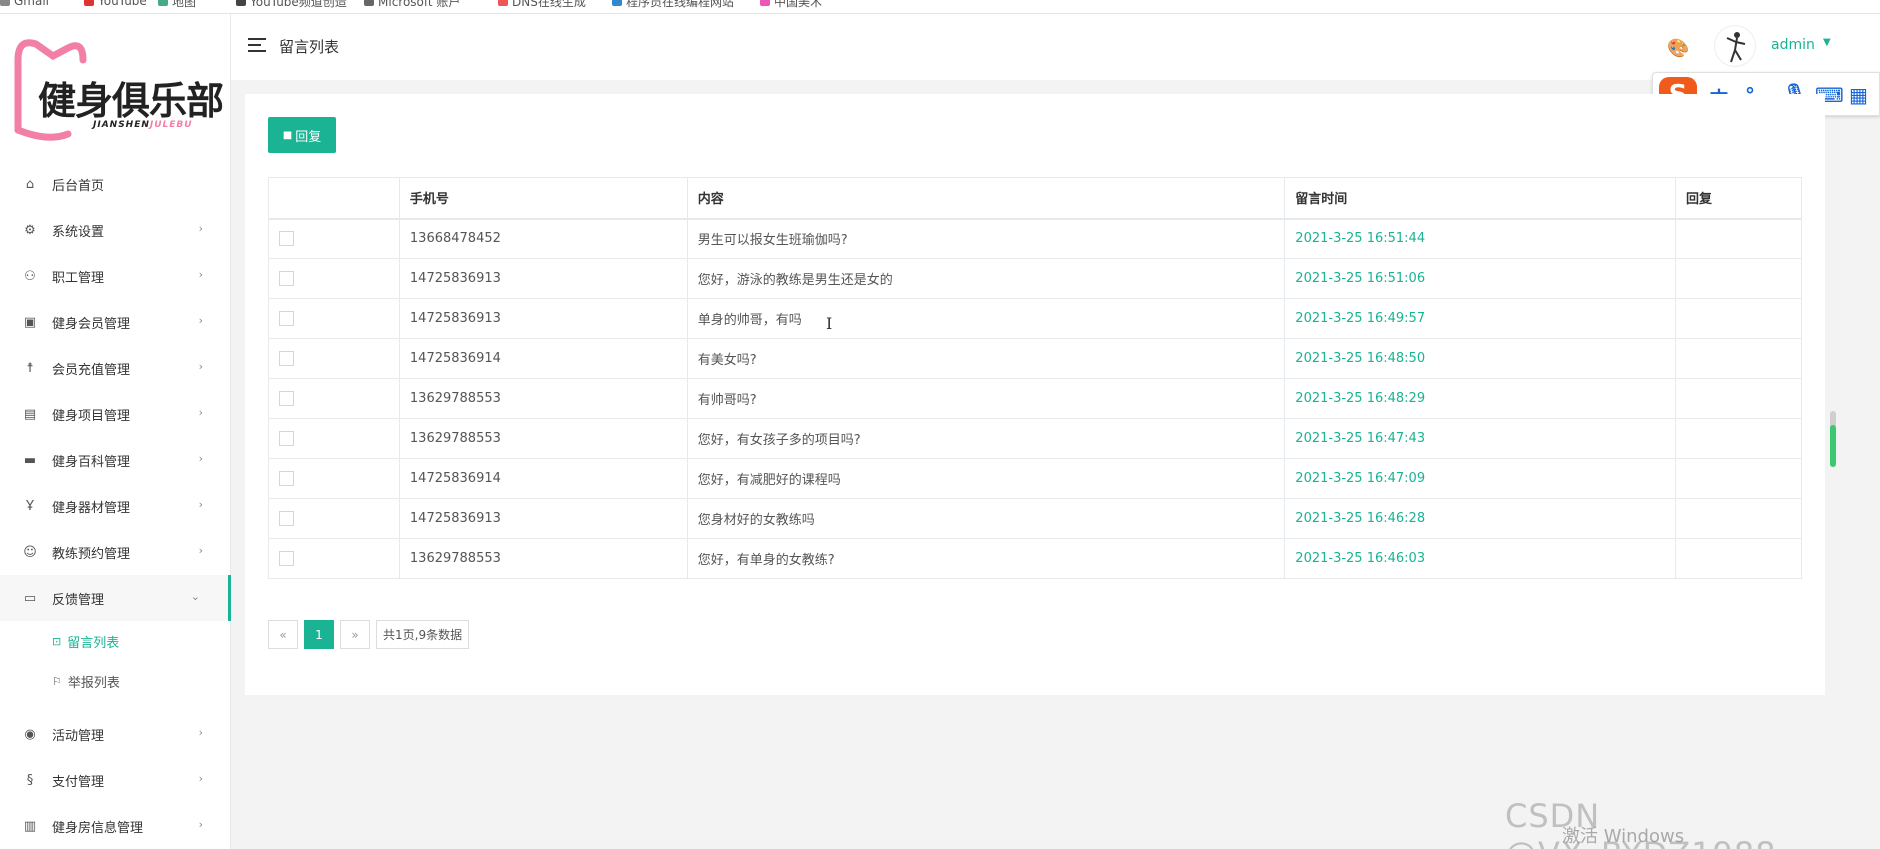 The width and height of the screenshot is (1880, 849). I want to click on sidebar-item: § 支付管理 ›, so click(115, 780).